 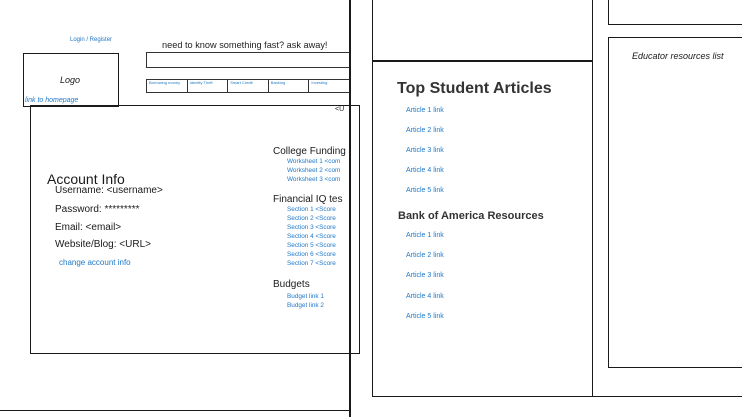 What do you see at coordinates (425, 255) in the screenshot?
I see `boa-article-link: Article 2 link` at bounding box center [425, 255].